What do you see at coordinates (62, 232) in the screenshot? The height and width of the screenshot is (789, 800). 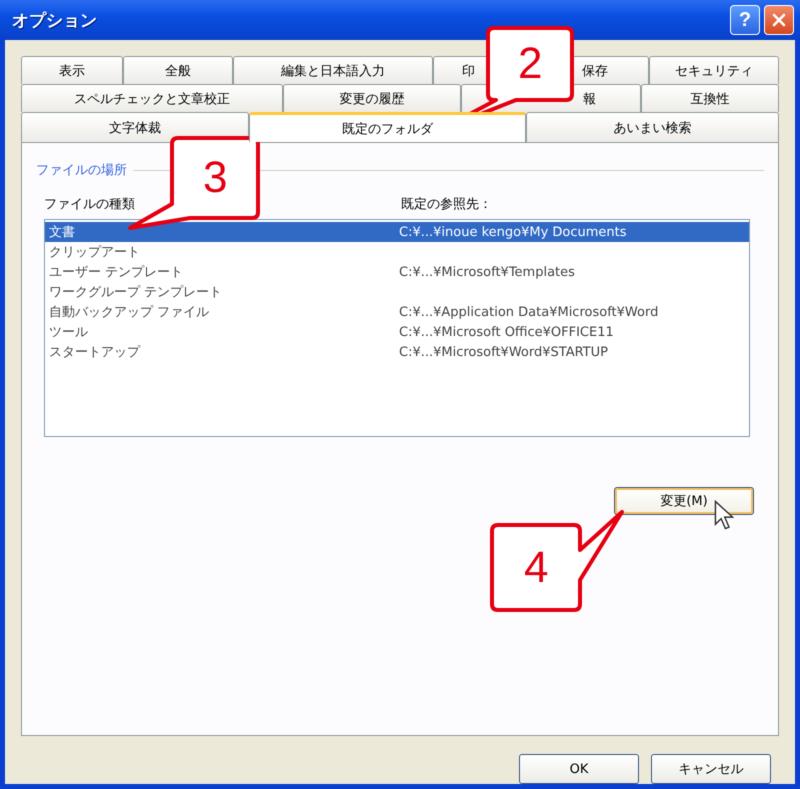 I see `file-type: 文書` at bounding box center [62, 232].